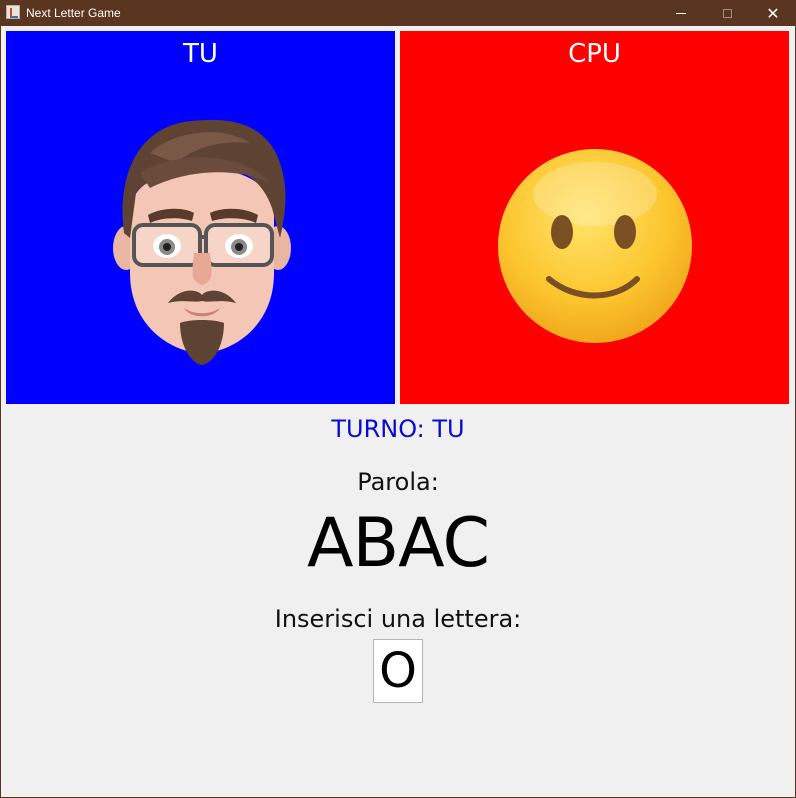 The width and height of the screenshot is (796, 798). I want to click on close-icon: ✕, so click(773, 13).